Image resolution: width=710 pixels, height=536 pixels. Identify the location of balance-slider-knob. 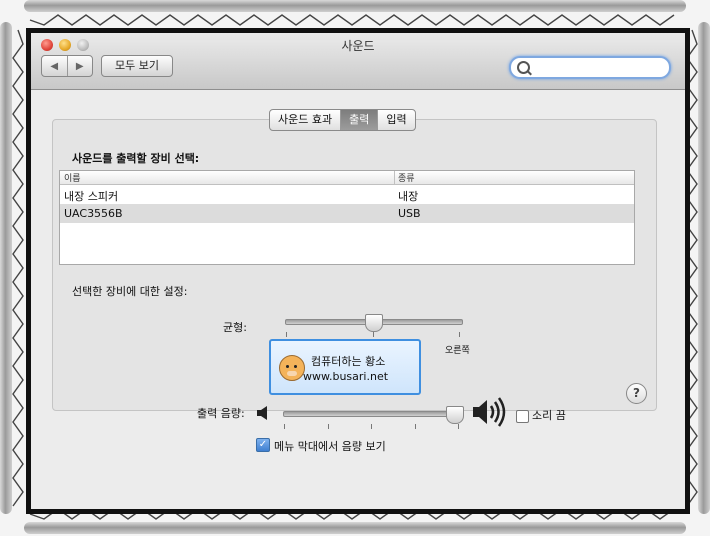
(374, 323).